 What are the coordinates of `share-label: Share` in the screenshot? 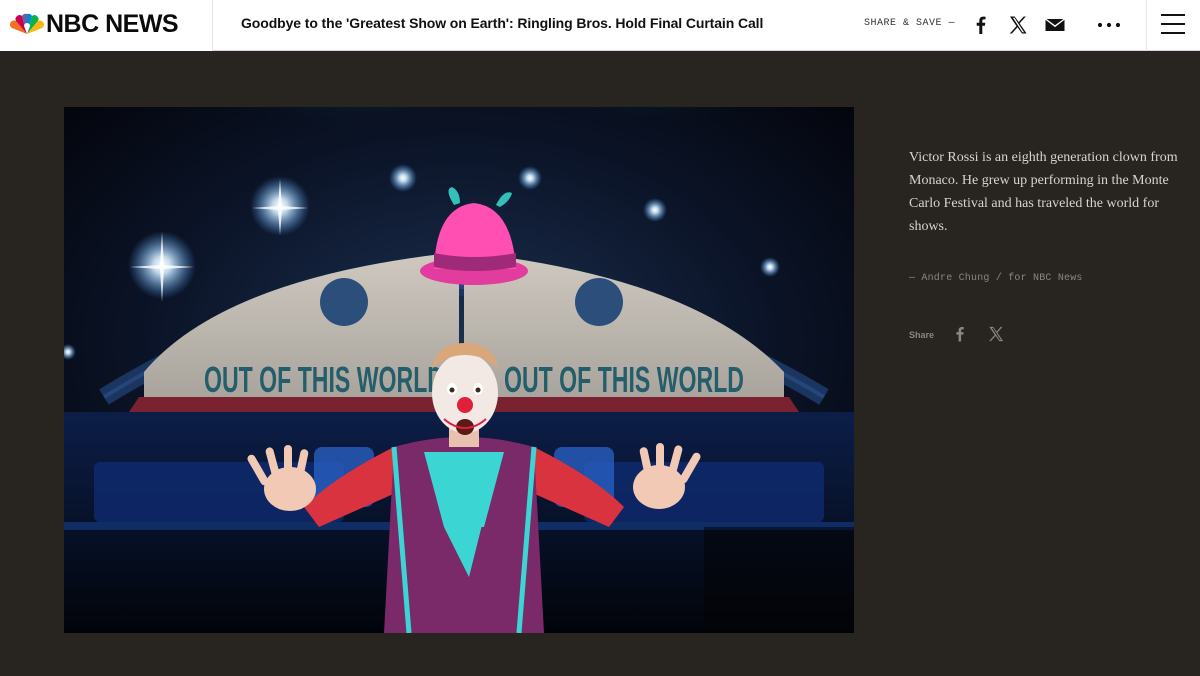 It's located at (922, 335).